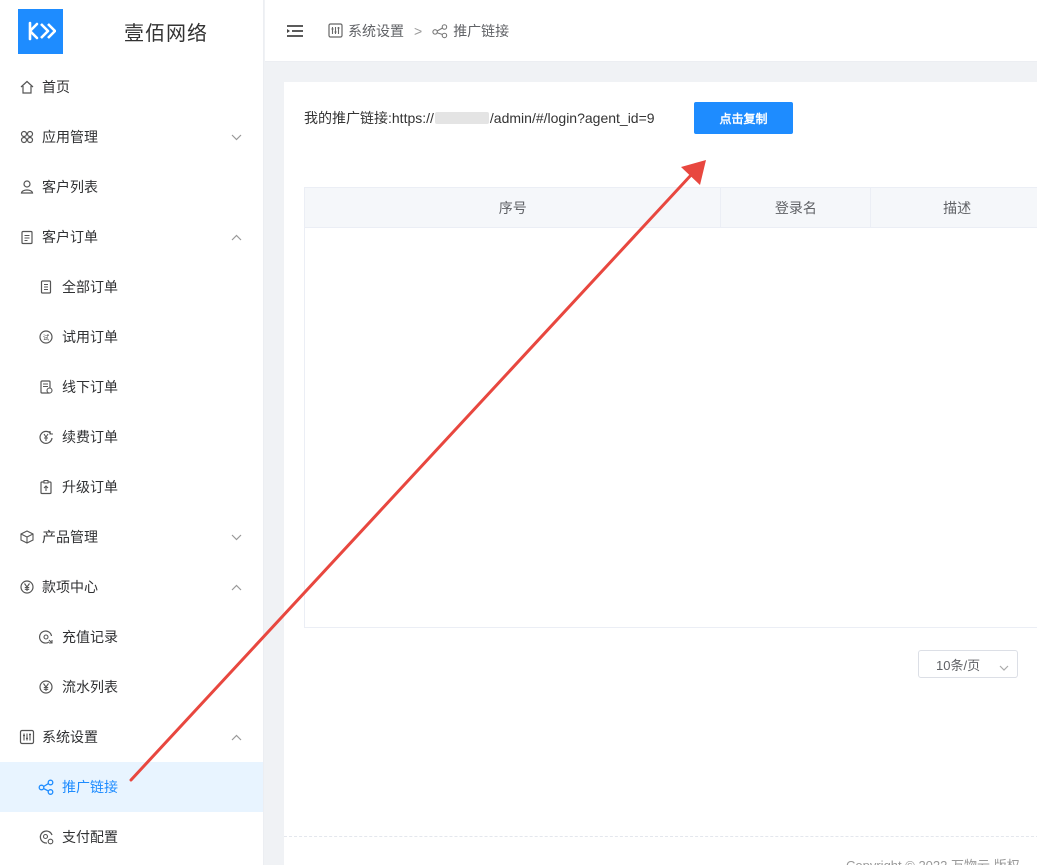 The image size is (1037, 865). What do you see at coordinates (572, 118) in the screenshot?
I see `promo-url-path: /admin/#/login?agent_id=9` at bounding box center [572, 118].